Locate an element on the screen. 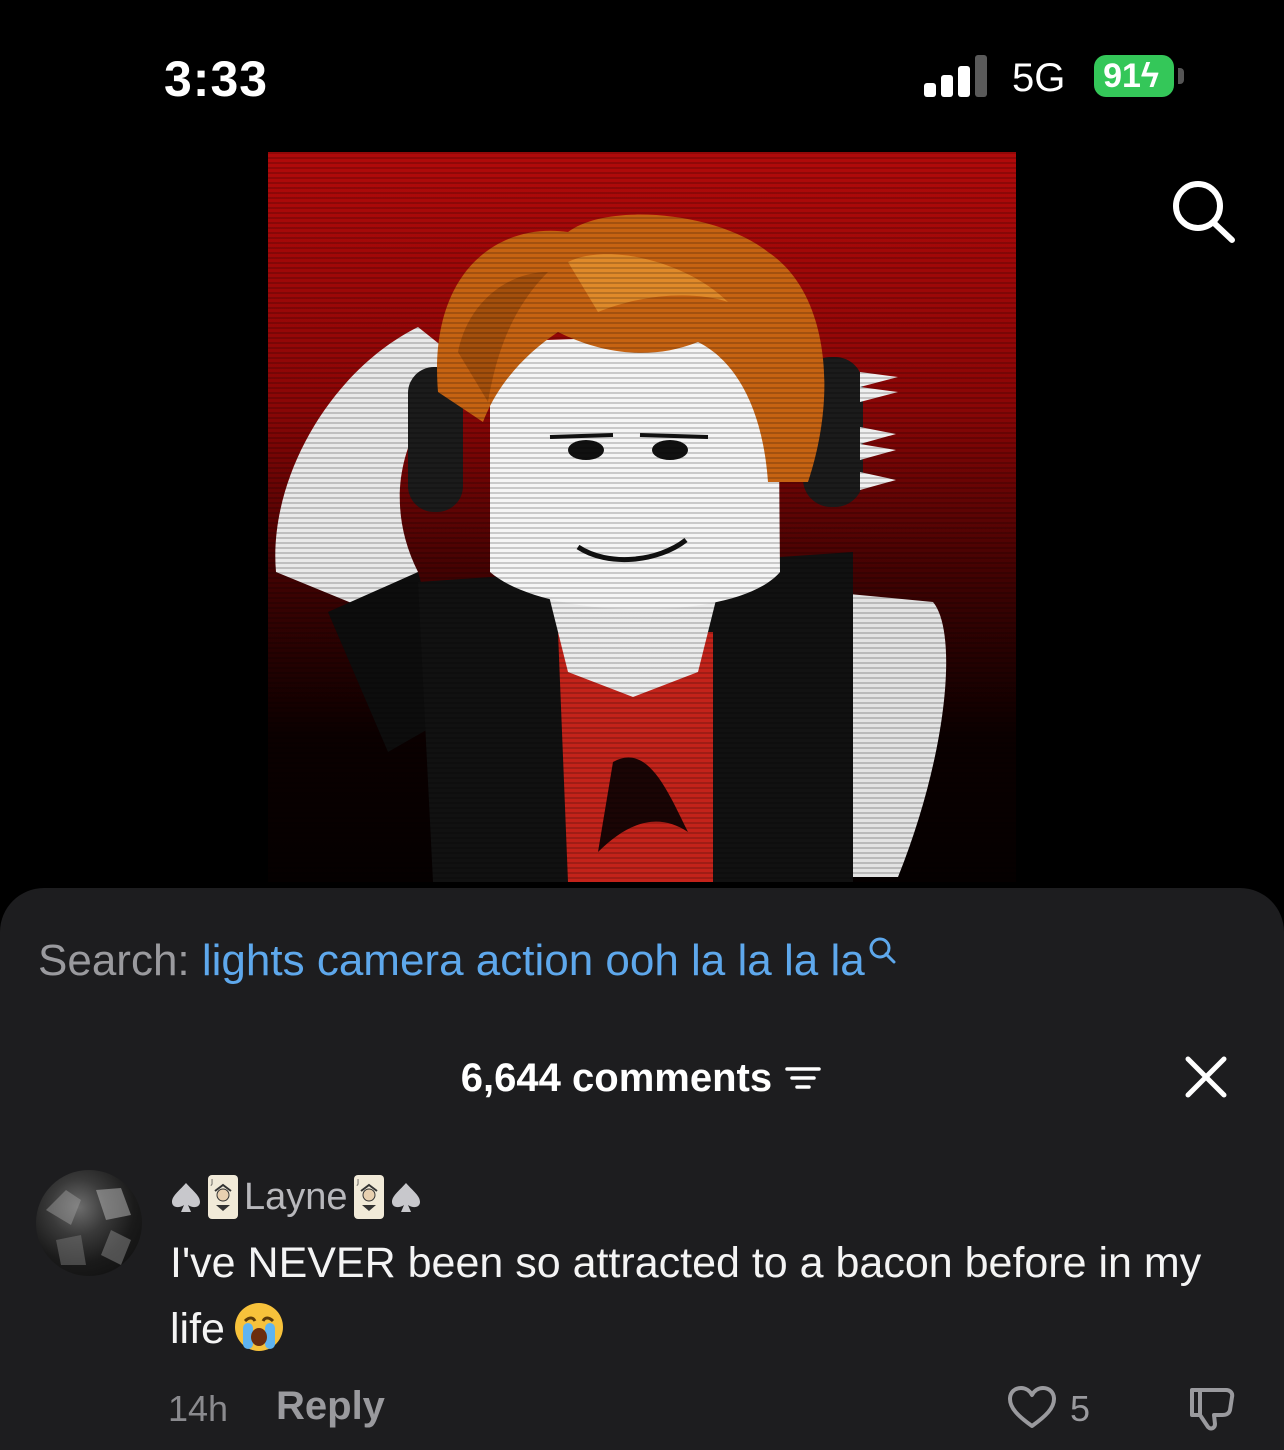 This screenshot has width=1284, height=1450. loudly-crying-face-emoji is located at coordinates (258, 1327).